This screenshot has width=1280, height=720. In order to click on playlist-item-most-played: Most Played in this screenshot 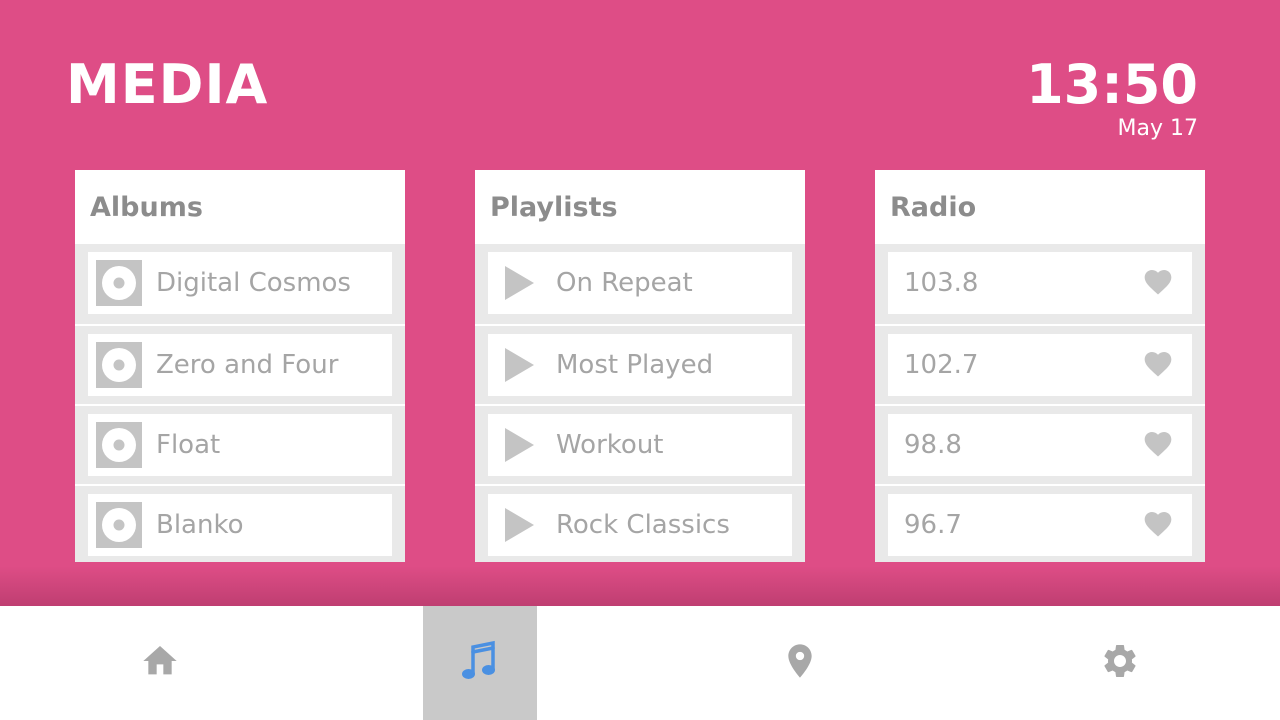, I will do `click(640, 365)`.